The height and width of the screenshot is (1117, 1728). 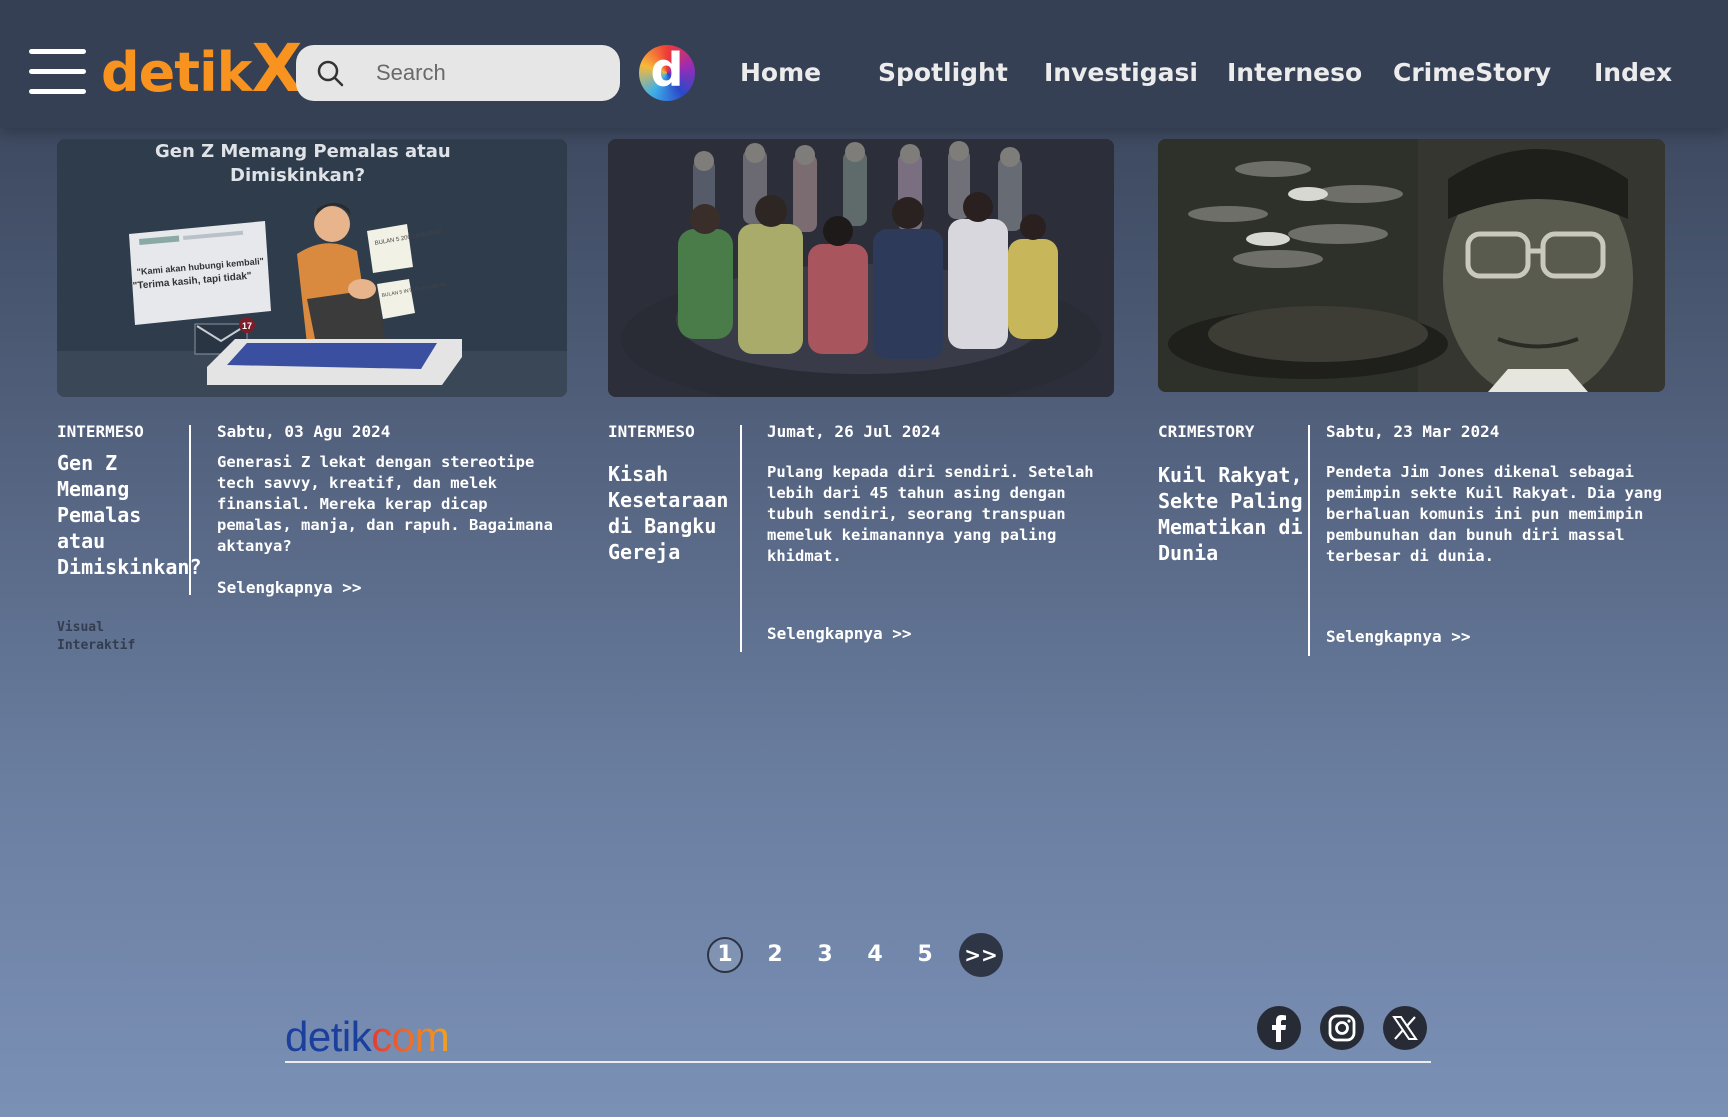 What do you see at coordinates (670, 513) in the screenshot?
I see `article-2-title: Kisah Kesetaraan di Bangku Gereja` at bounding box center [670, 513].